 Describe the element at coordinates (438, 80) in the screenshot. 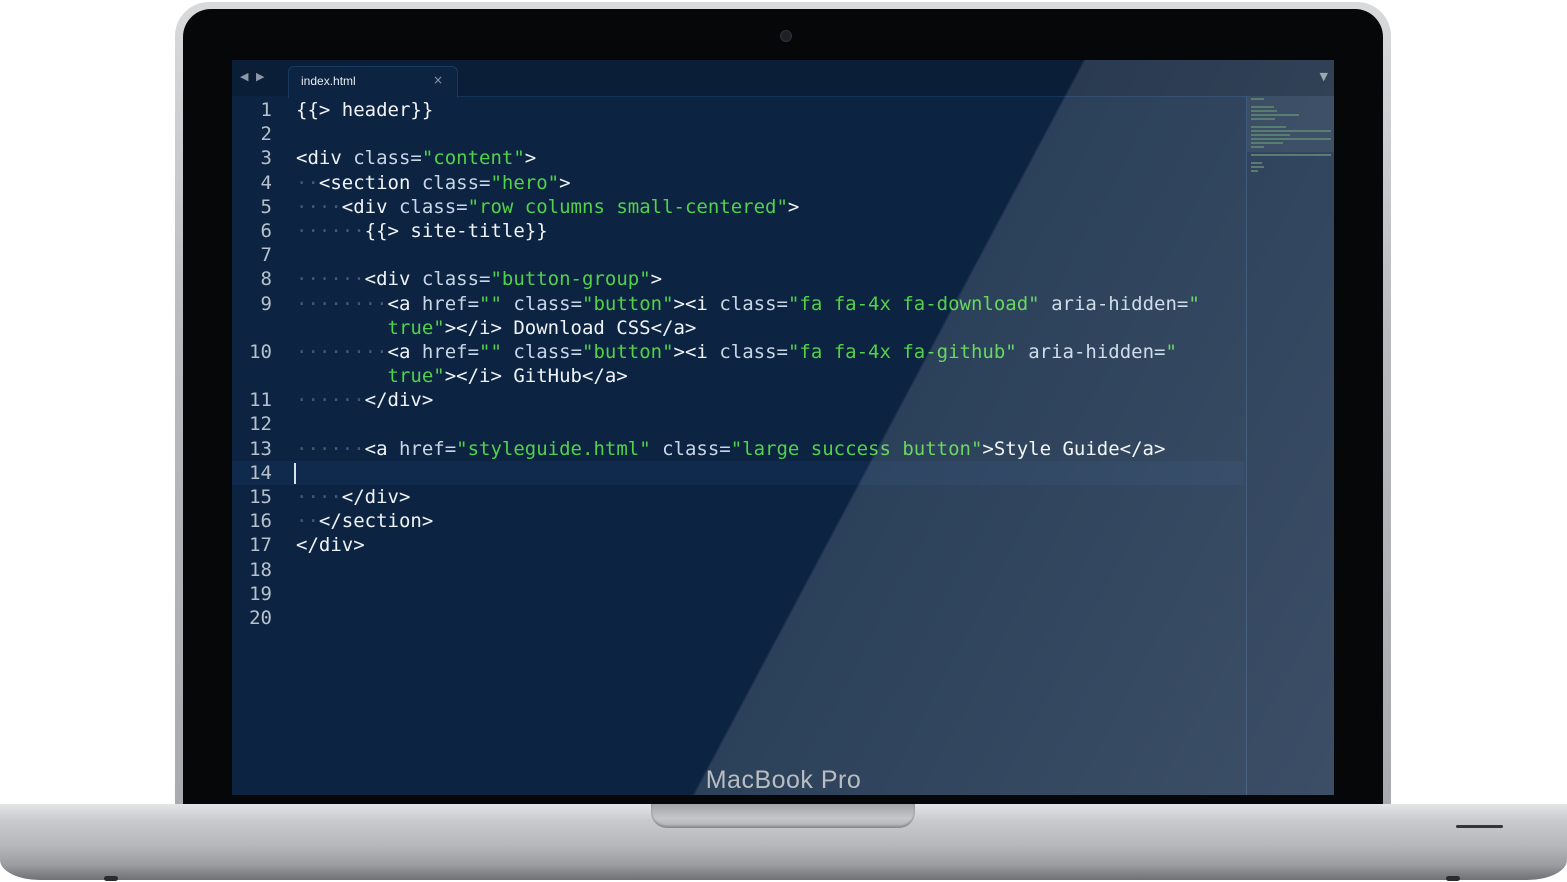

I see `close-icon: ×` at that location.